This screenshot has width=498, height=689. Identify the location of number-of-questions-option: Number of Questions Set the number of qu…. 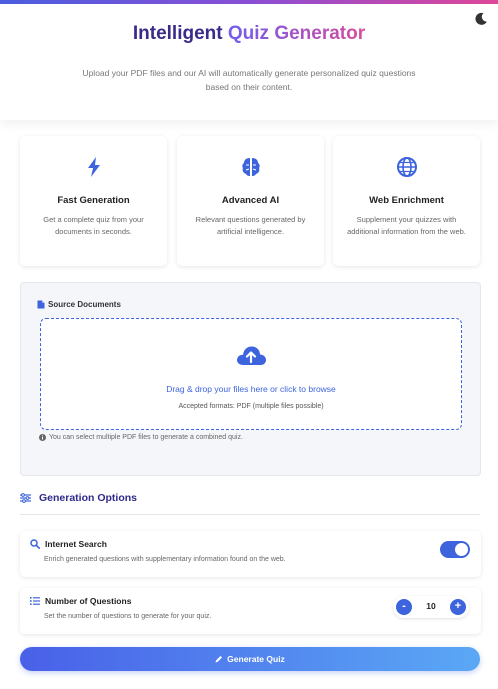
(250, 611).